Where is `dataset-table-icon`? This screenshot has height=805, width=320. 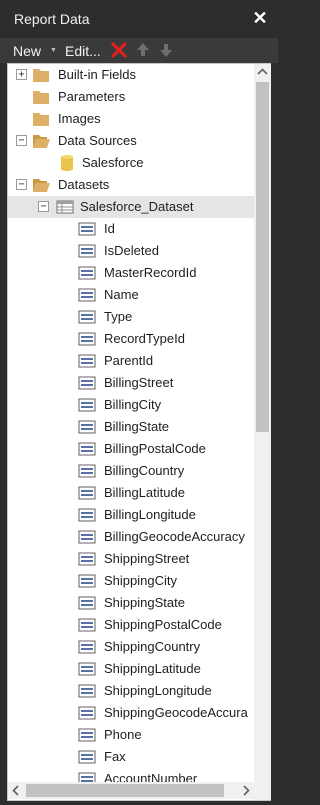 dataset-table-icon is located at coordinates (65, 207).